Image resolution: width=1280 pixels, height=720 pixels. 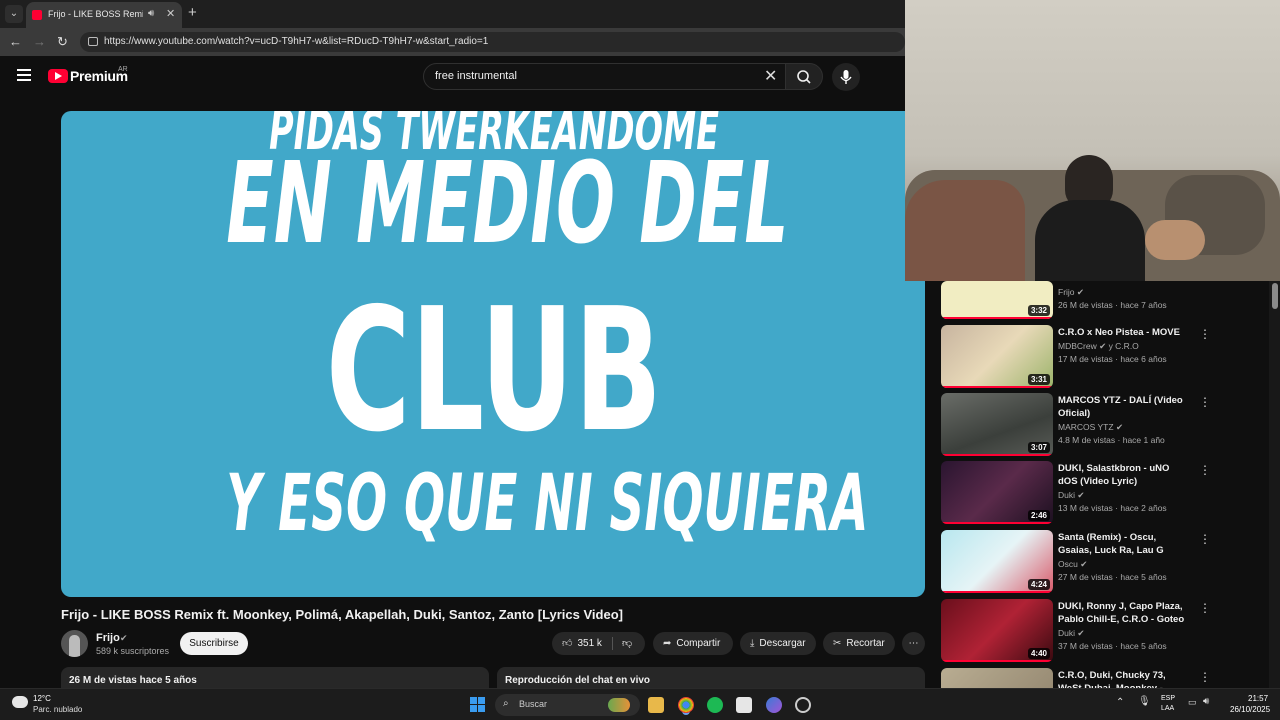 What do you see at coordinates (1206, 701) in the screenshot?
I see `volume-icon: 🔊︎` at bounding box center [1206, 701].